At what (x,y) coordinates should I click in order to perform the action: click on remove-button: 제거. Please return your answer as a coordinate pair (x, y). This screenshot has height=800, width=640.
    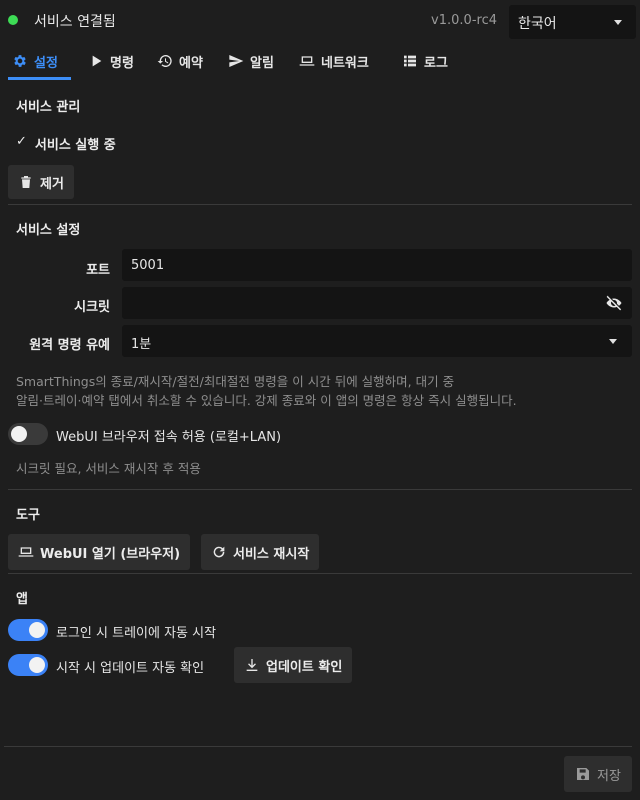
    Looking at the image, I should click on (41, 182).